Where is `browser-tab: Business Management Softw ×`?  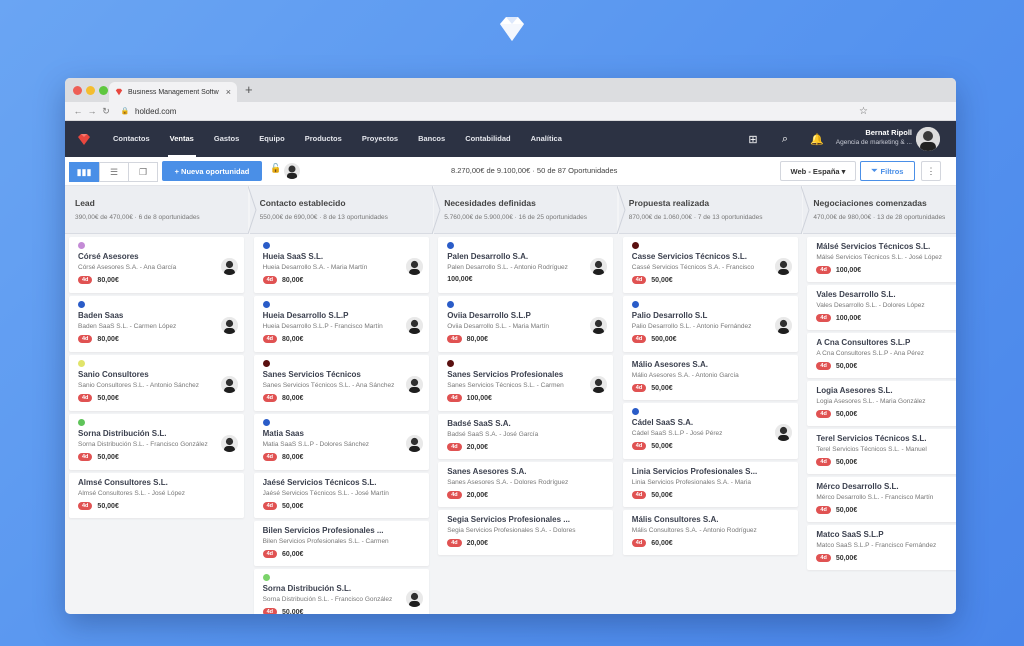
browser-tab: Business Management Softw × is located at coordinates (173, 92).